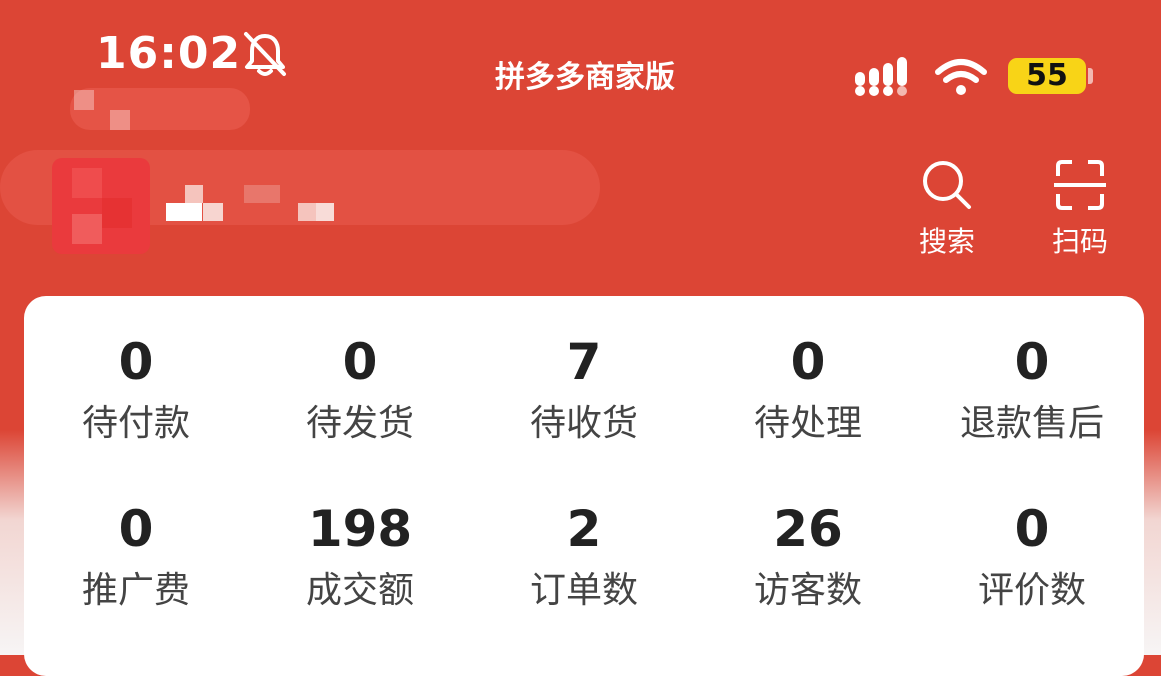 The image size is (1161, 676). I want to click on stat-order-count: 2 订单数, so click(584, 557).